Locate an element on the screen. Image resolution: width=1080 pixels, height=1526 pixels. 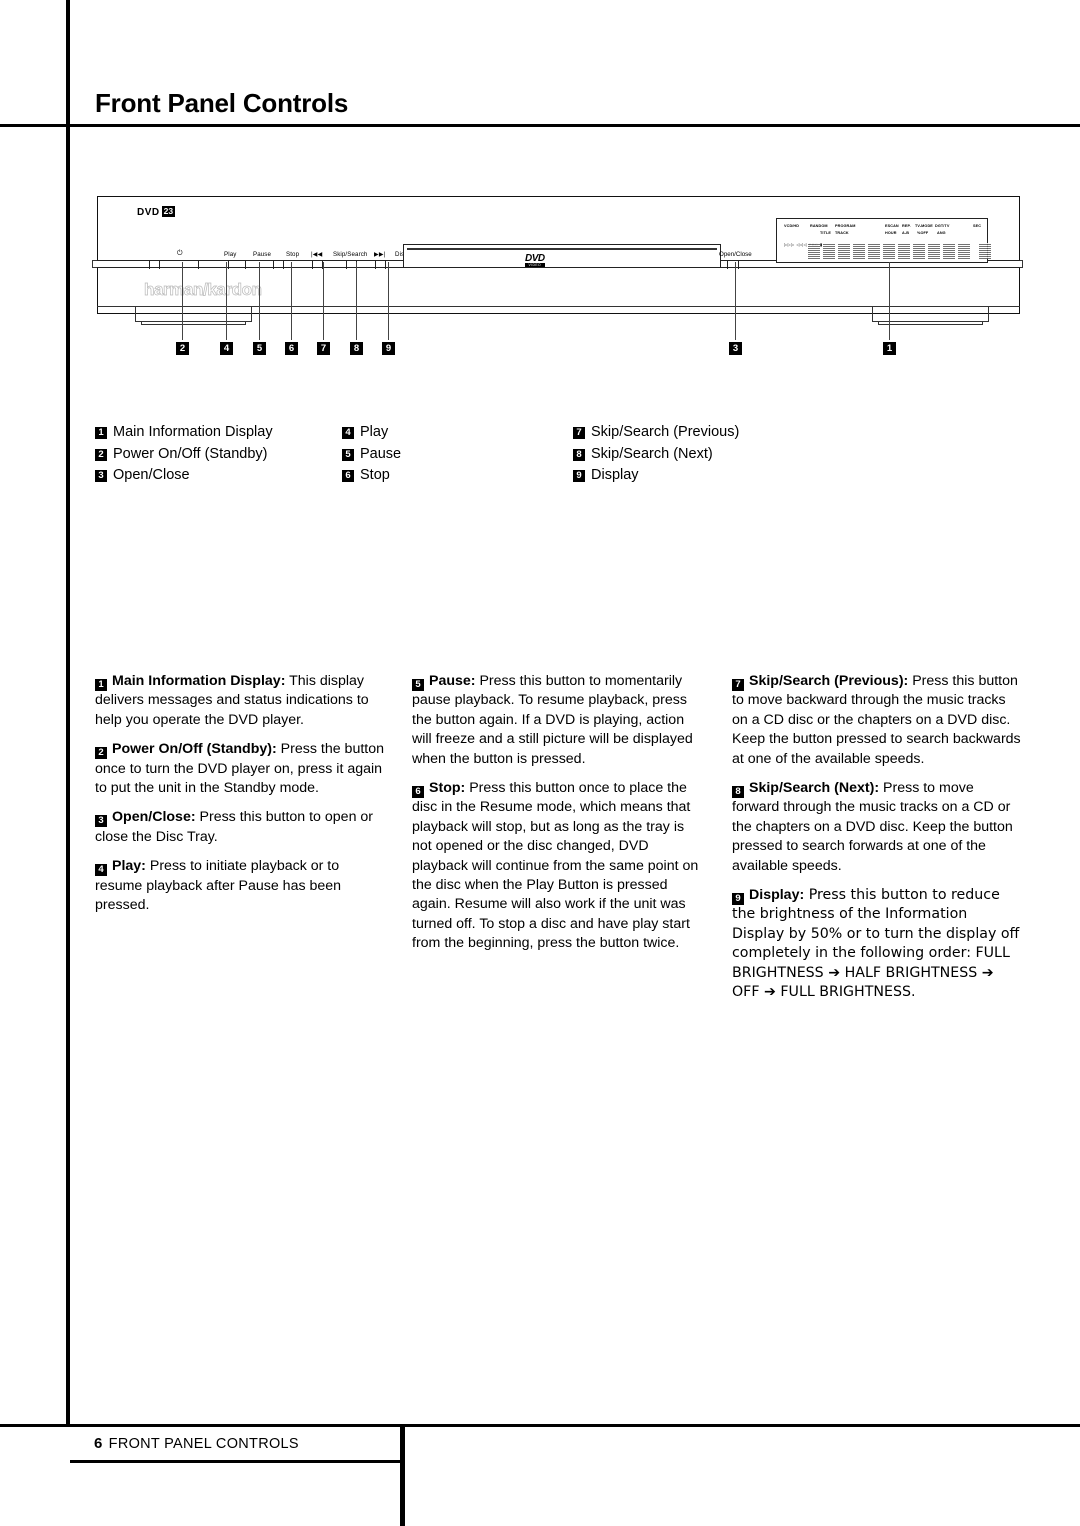
dvd-badge-text: DVD is located at coordinates (148, 212).